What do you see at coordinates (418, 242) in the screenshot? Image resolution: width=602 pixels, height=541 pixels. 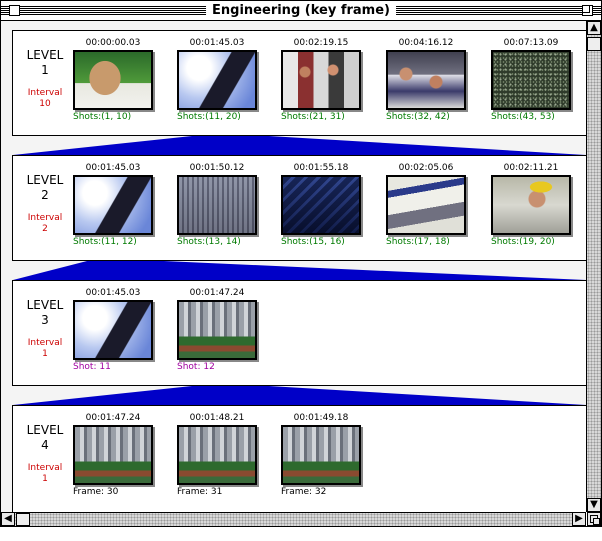 I see `shot-range: Shots:(17, 18)` at bounding box center [418, 242].